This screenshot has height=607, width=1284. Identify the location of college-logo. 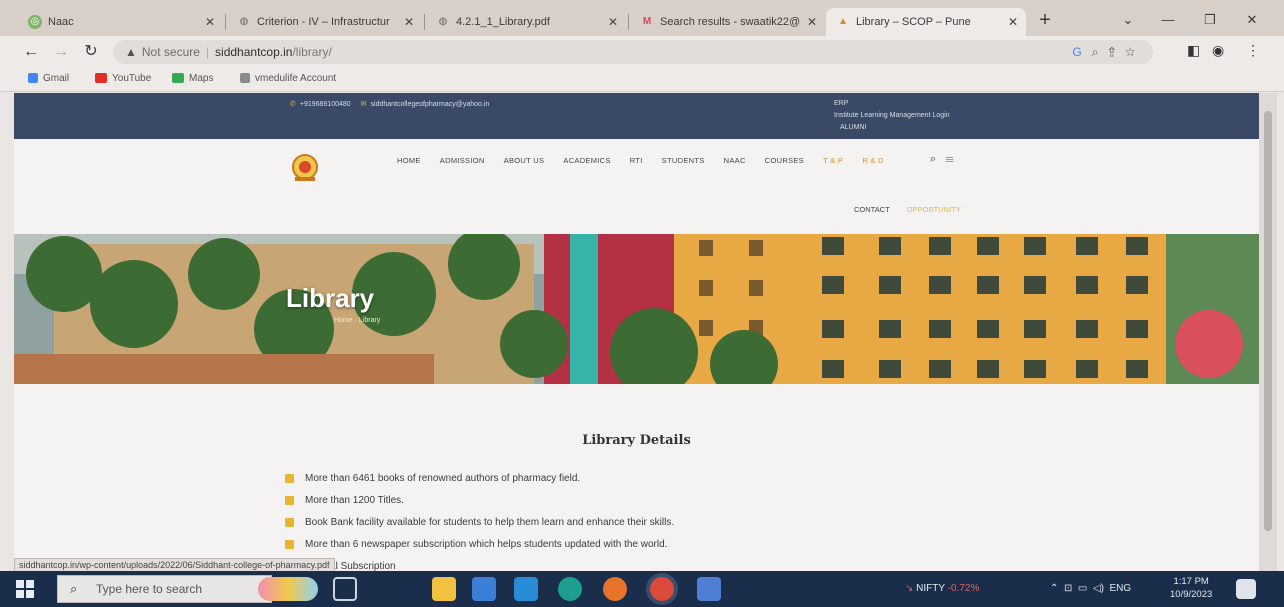
(305, 167).